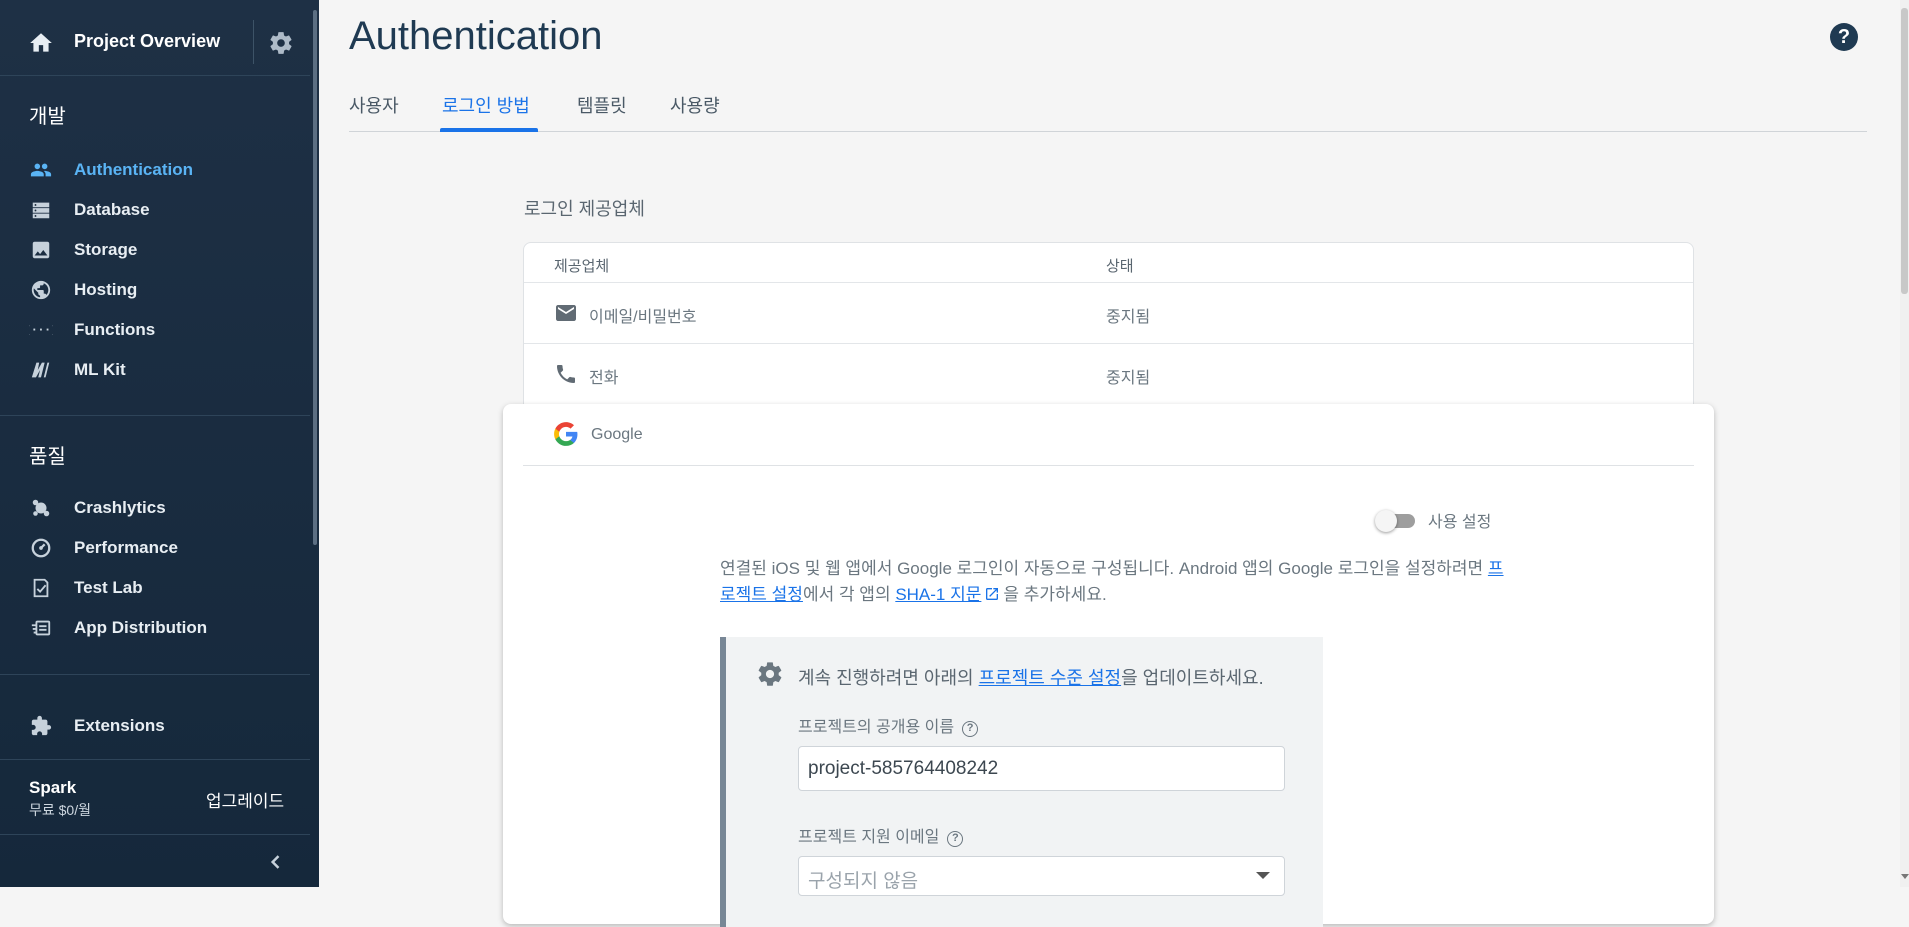  What do you see at coordinates (476, 36) in the screenshot?
I see `page-title: Authentication` at bounding box center [476, 36].